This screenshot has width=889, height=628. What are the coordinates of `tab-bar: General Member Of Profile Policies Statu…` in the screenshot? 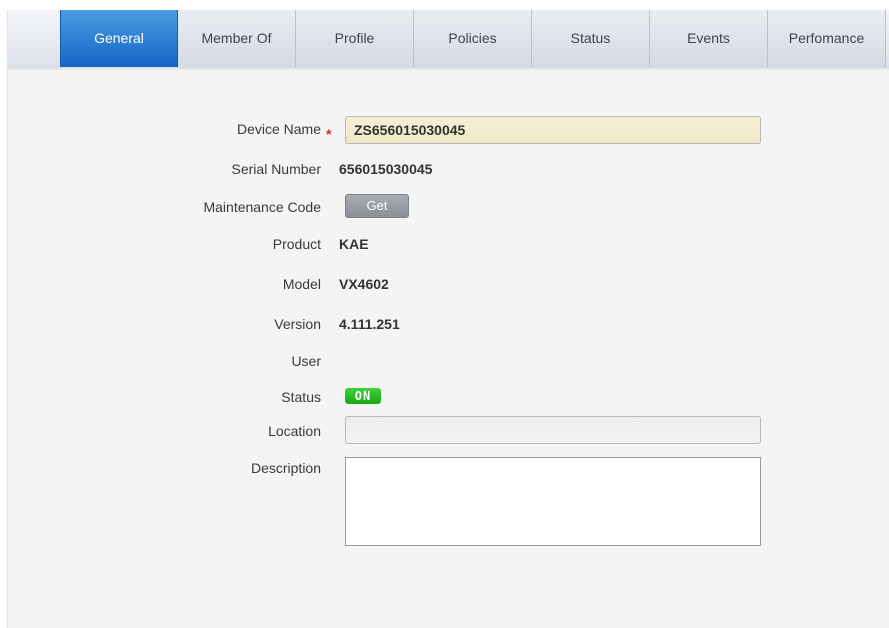 It's located at (448, 39).